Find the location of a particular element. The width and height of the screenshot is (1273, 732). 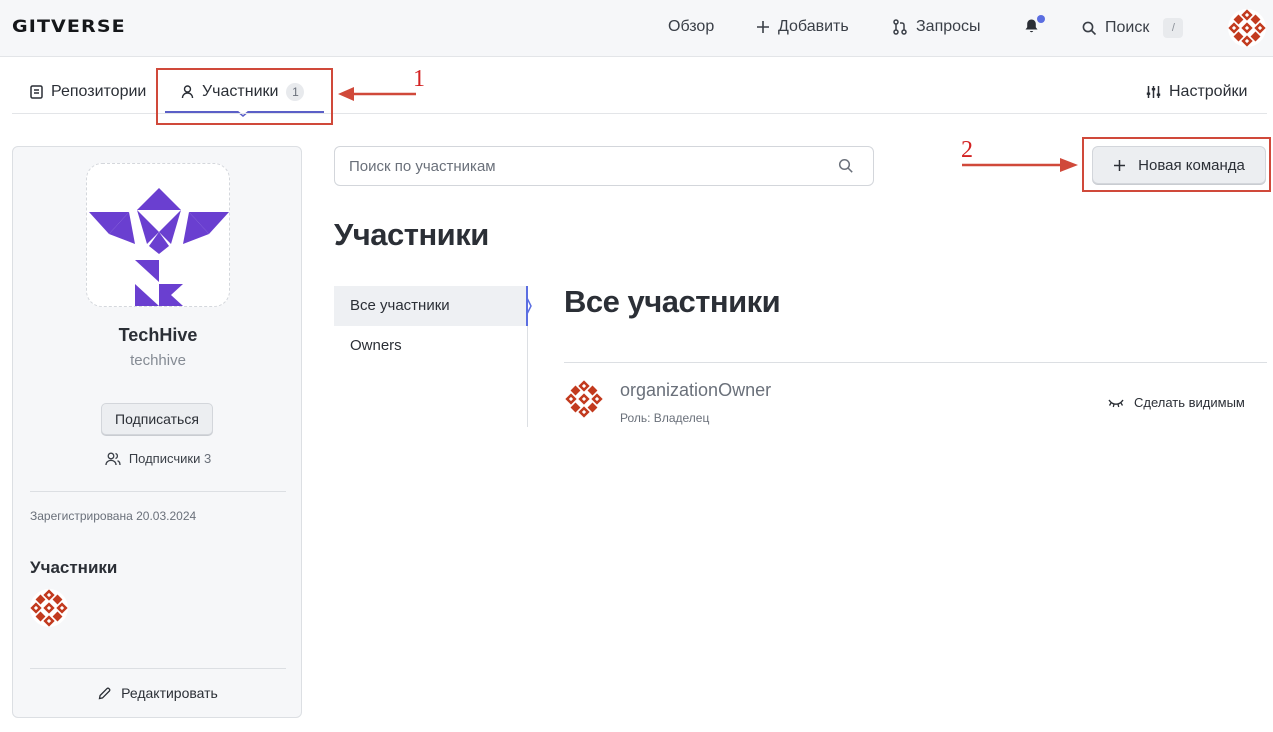

menu-item-all-members-label: Все участники is located at coordinates (400, 305).